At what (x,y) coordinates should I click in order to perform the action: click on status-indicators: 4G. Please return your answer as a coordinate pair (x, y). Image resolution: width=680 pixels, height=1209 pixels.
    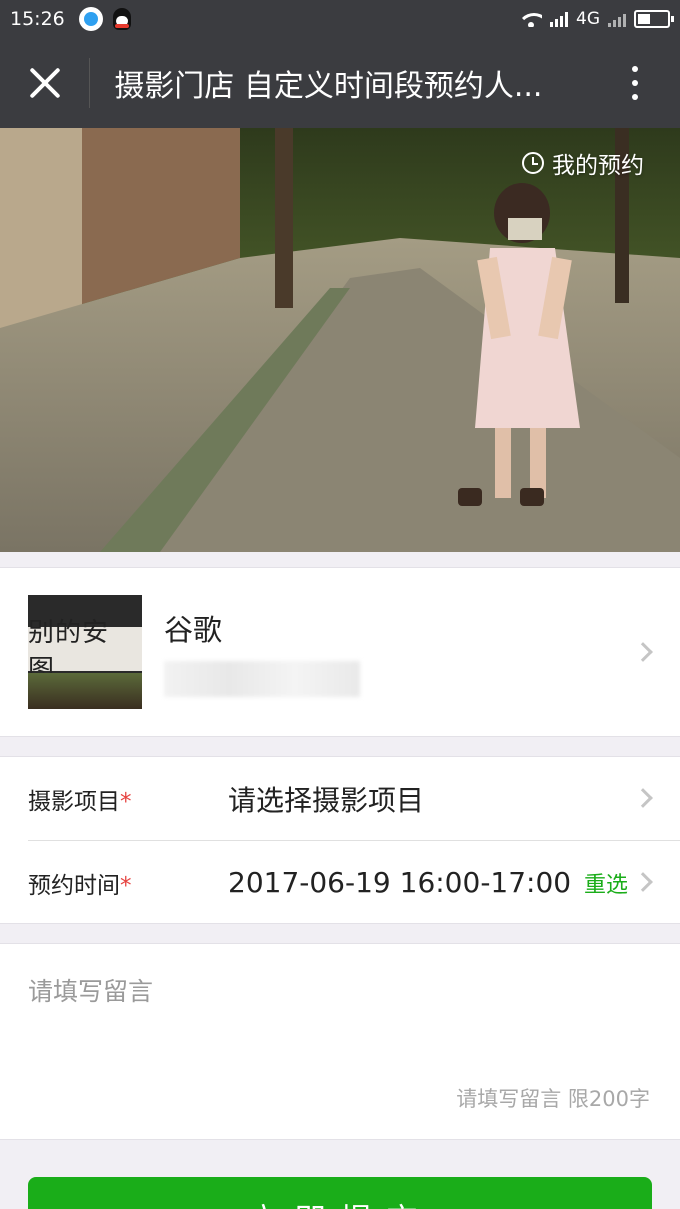
    Looking at the image, I should click on (597, 19).